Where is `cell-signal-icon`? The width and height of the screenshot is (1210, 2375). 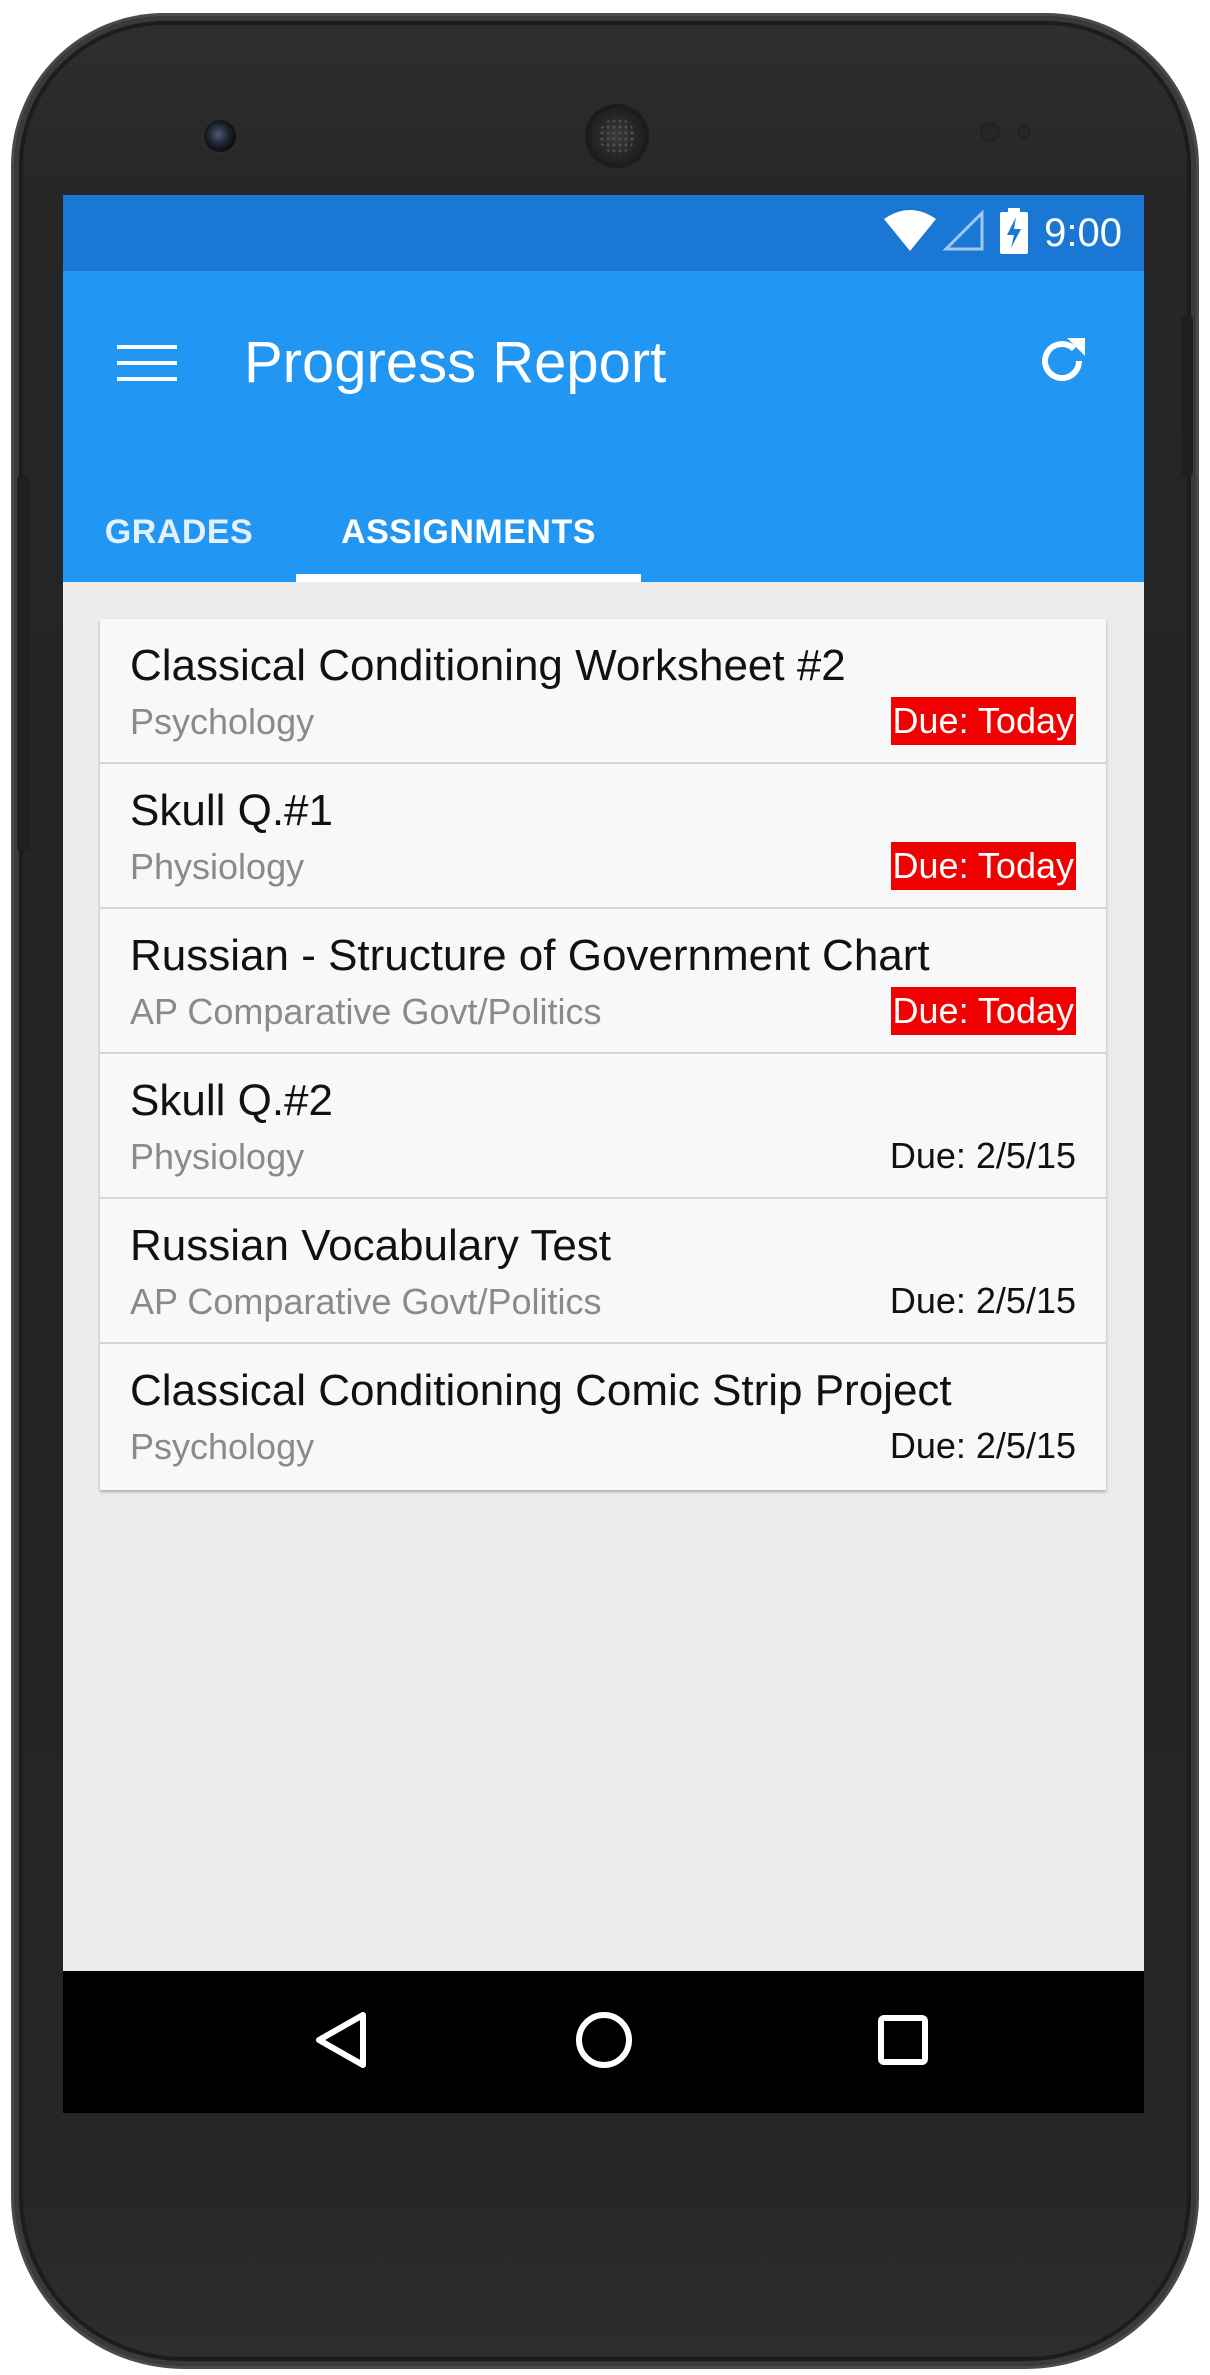
cell-signal-icon is located at coordinates (964, 233).